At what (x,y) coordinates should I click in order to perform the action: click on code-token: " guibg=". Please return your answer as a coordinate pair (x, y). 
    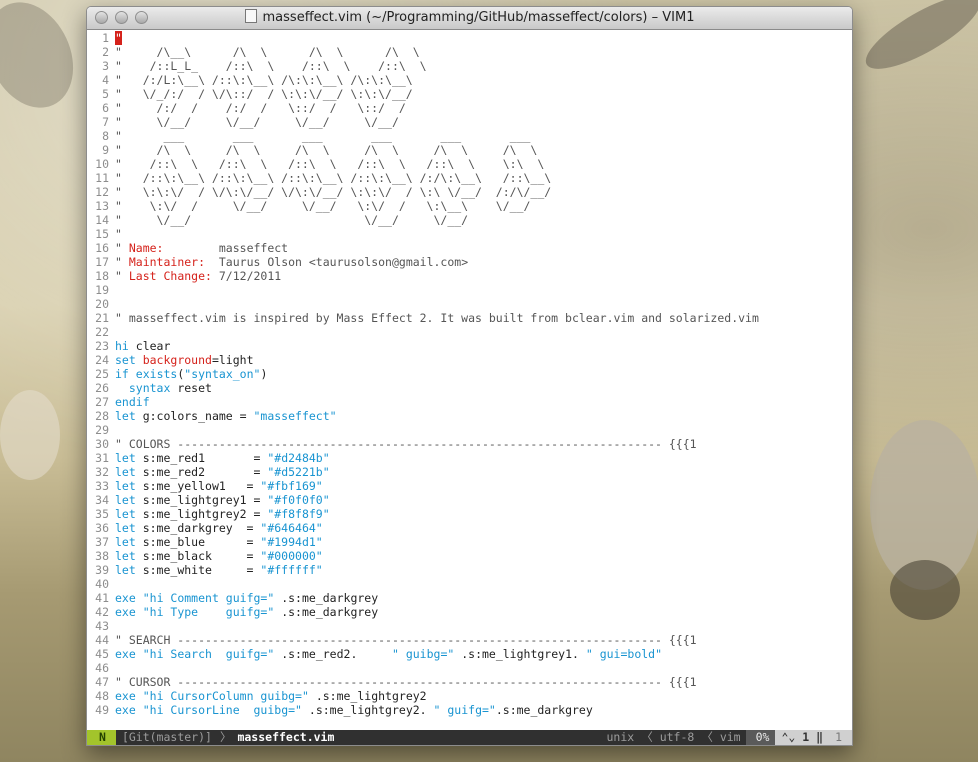
    Looking at the image, I should click on (423, 654).